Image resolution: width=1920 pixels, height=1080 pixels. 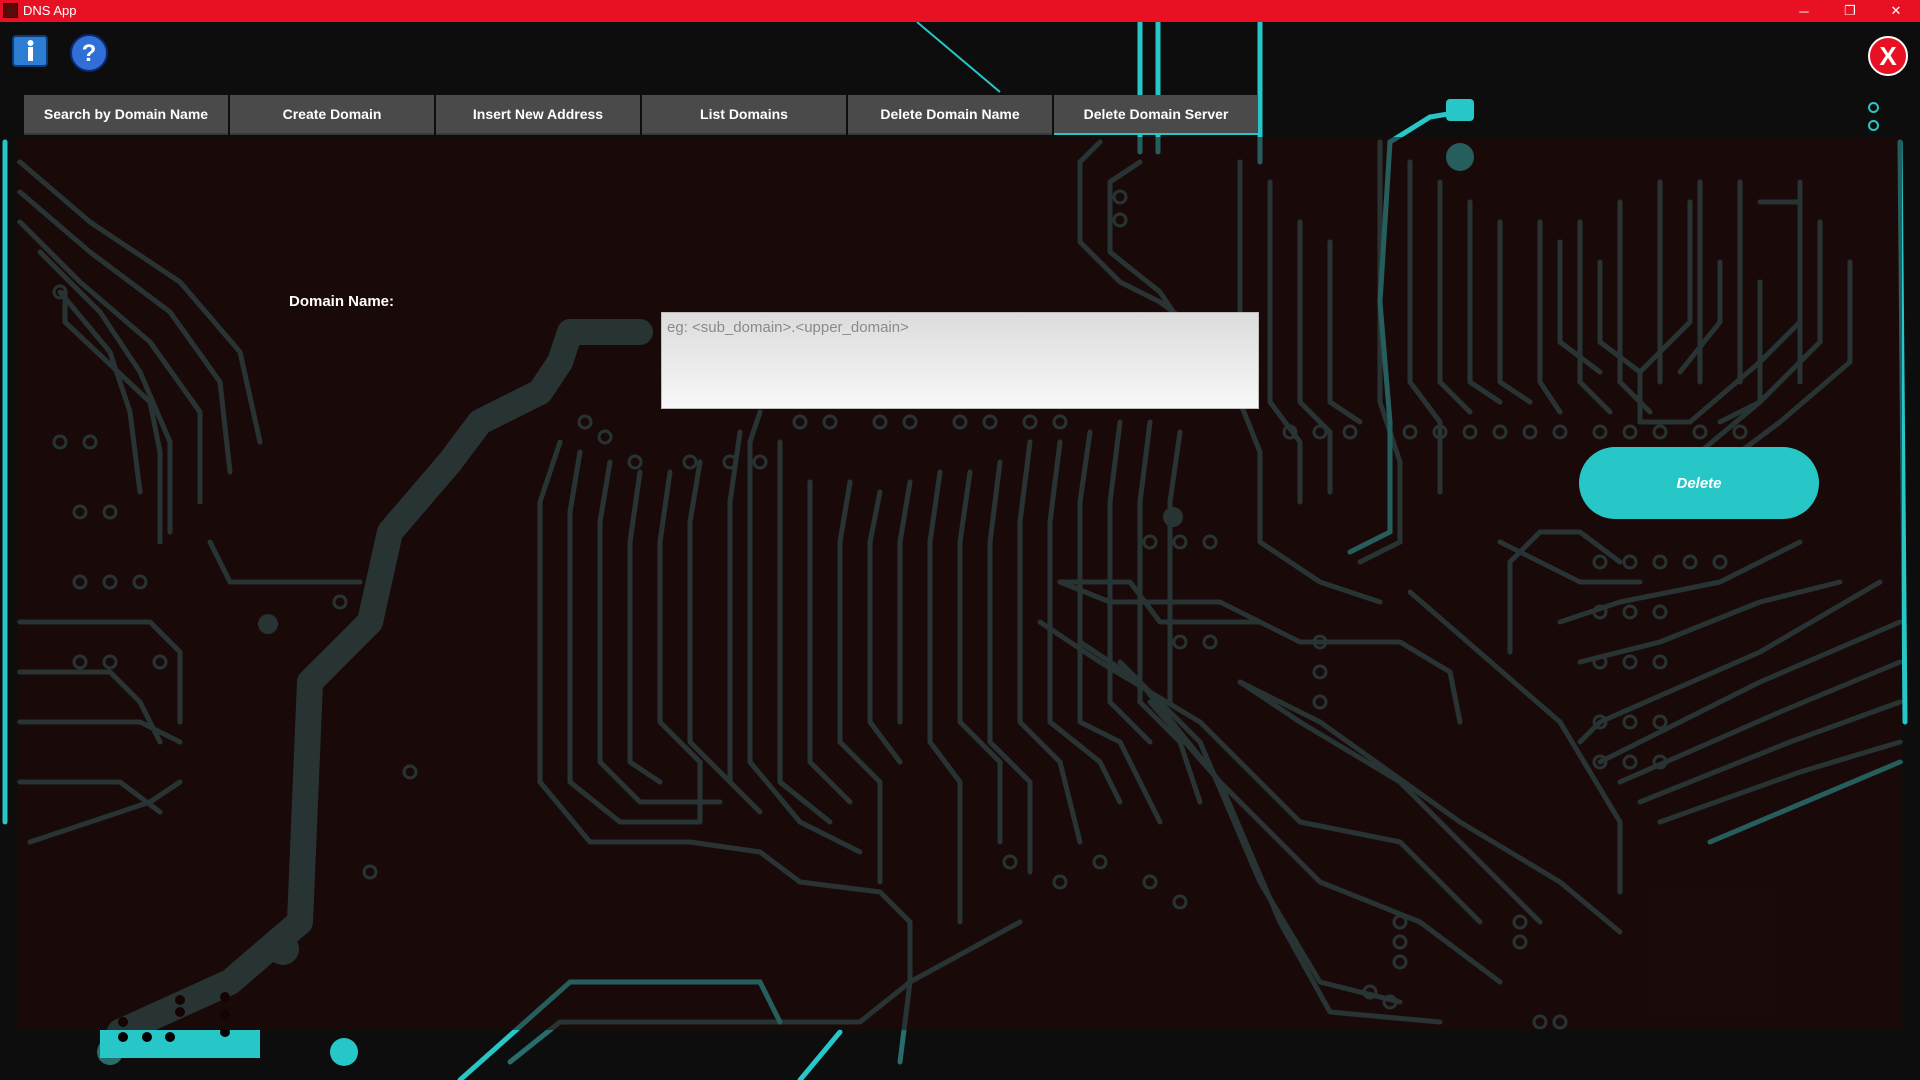 I want to click on delete-button: Delete, so click(x=1699, y=483).